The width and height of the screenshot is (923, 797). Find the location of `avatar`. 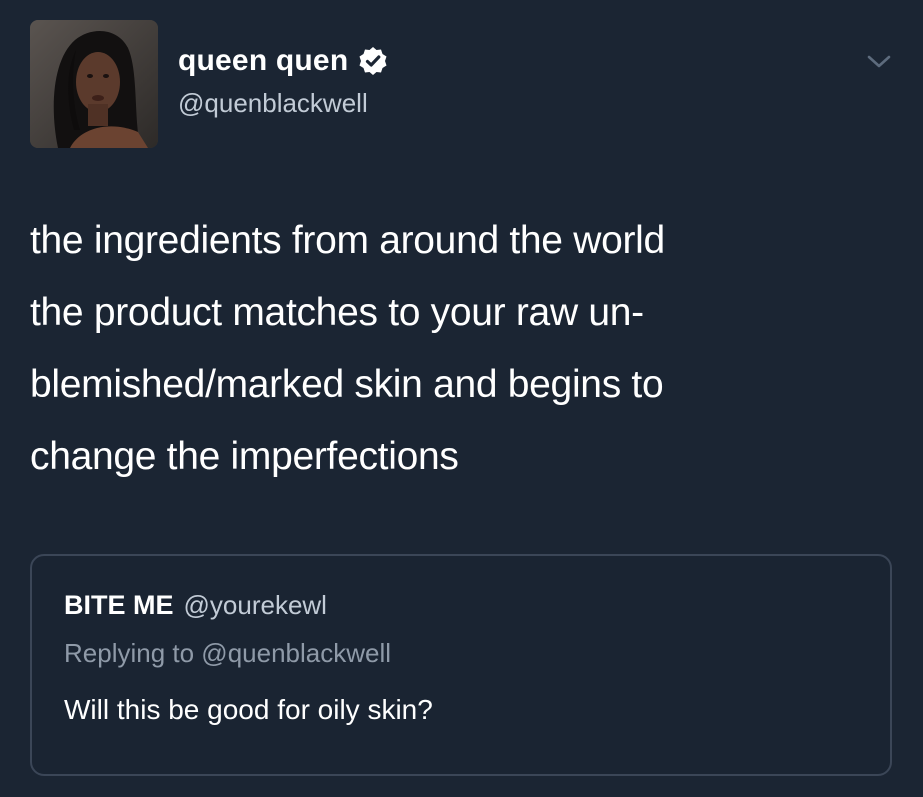

avatar is located at coordinates (94, 84).